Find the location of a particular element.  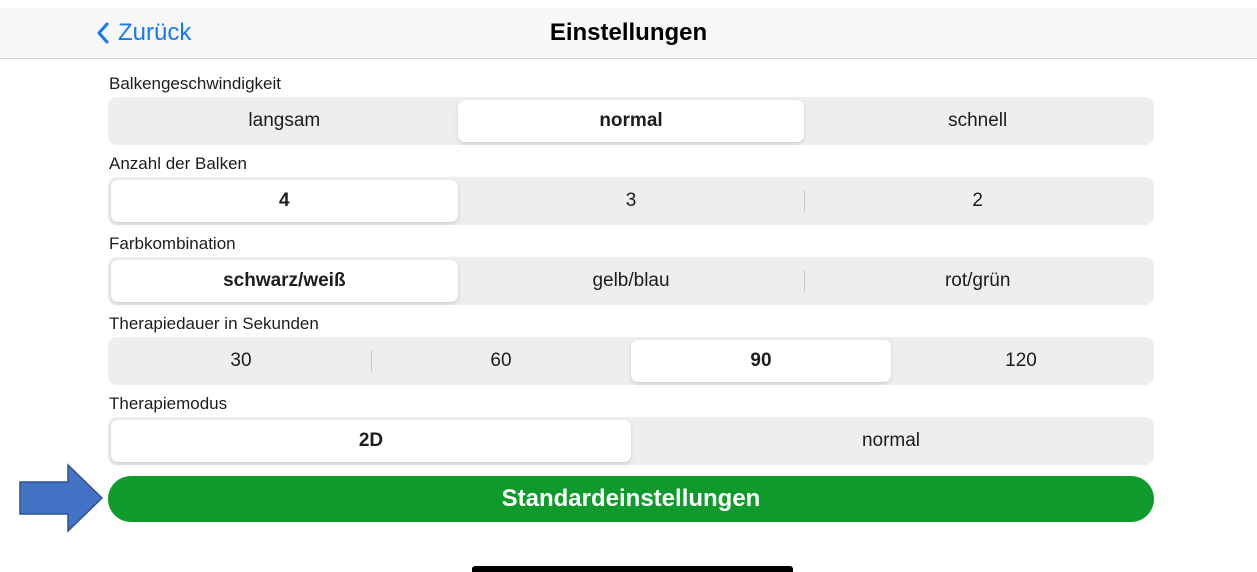

bar-count-option-4: 4 is located at coordinates (284, 201).